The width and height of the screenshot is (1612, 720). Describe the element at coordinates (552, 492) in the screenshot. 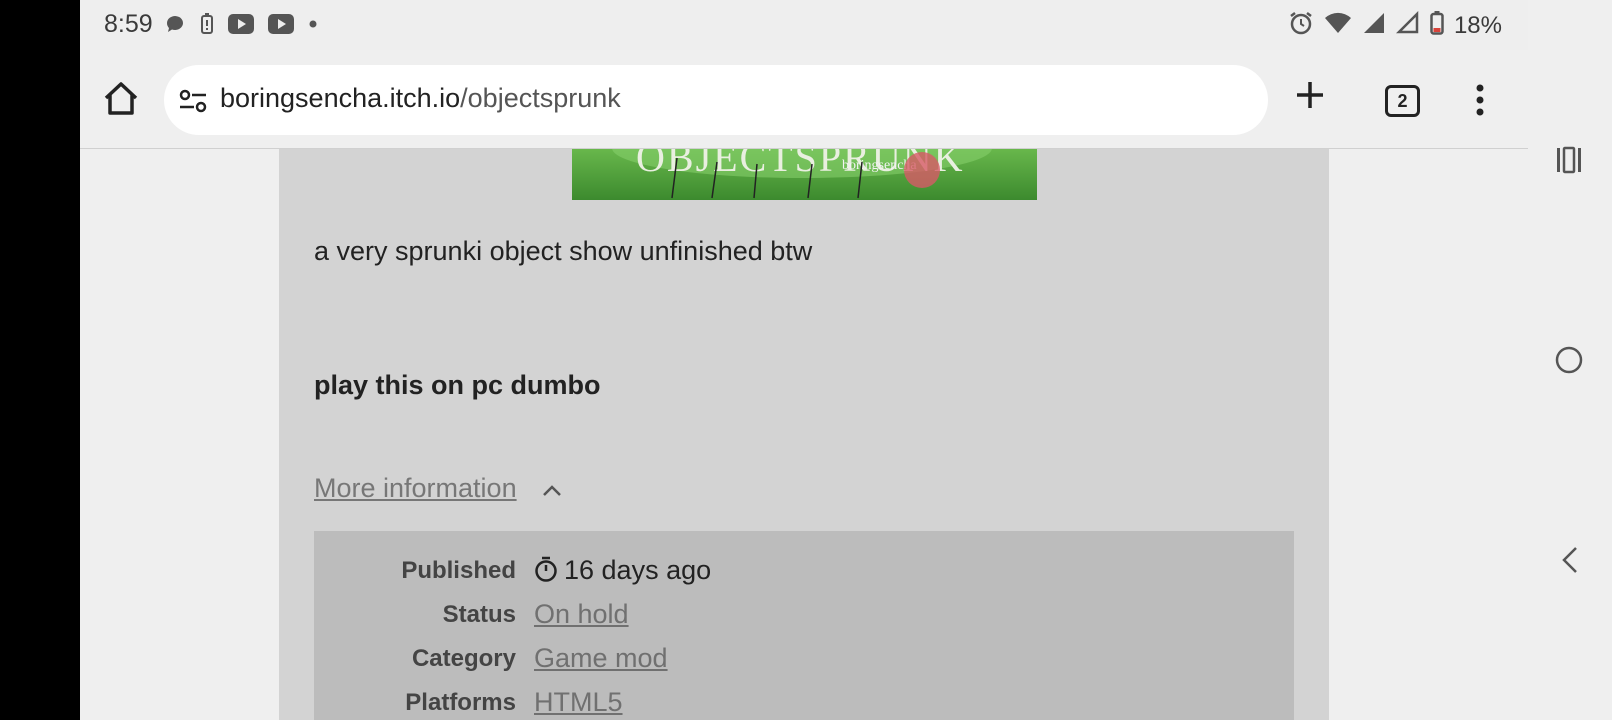

I see `chevron-up-icon` at that location.